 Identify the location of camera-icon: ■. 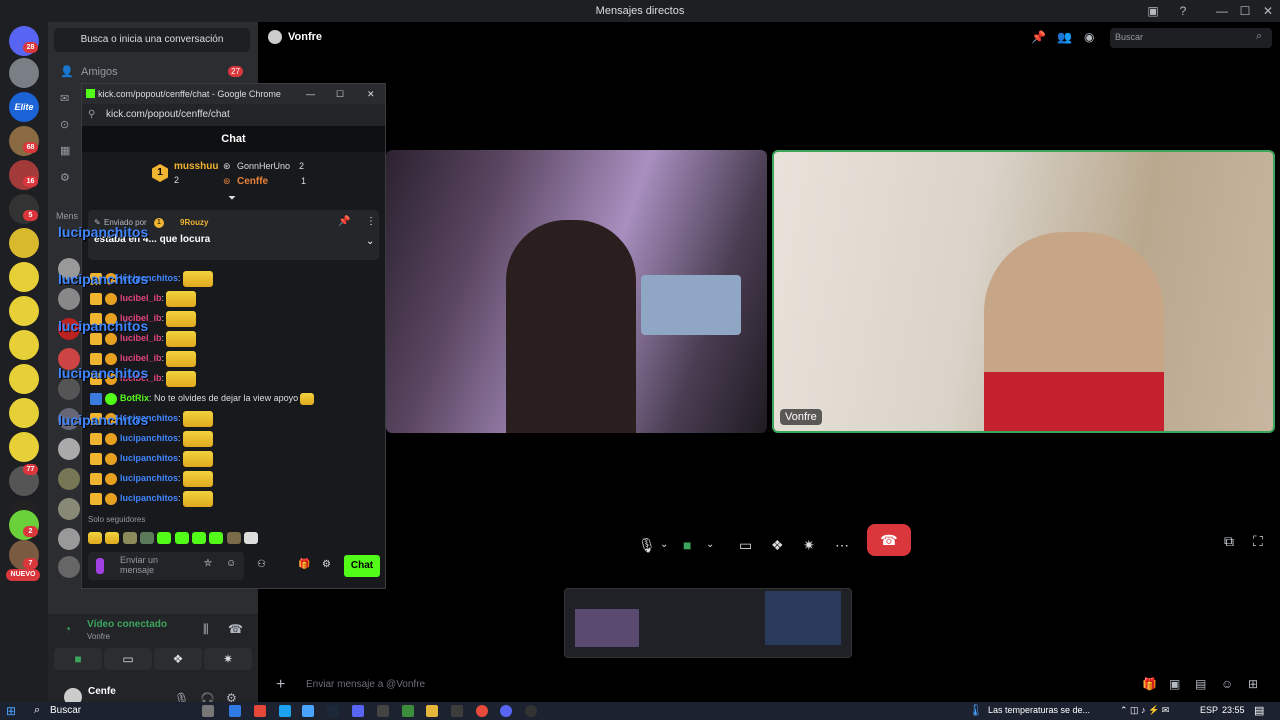
(687, 545).